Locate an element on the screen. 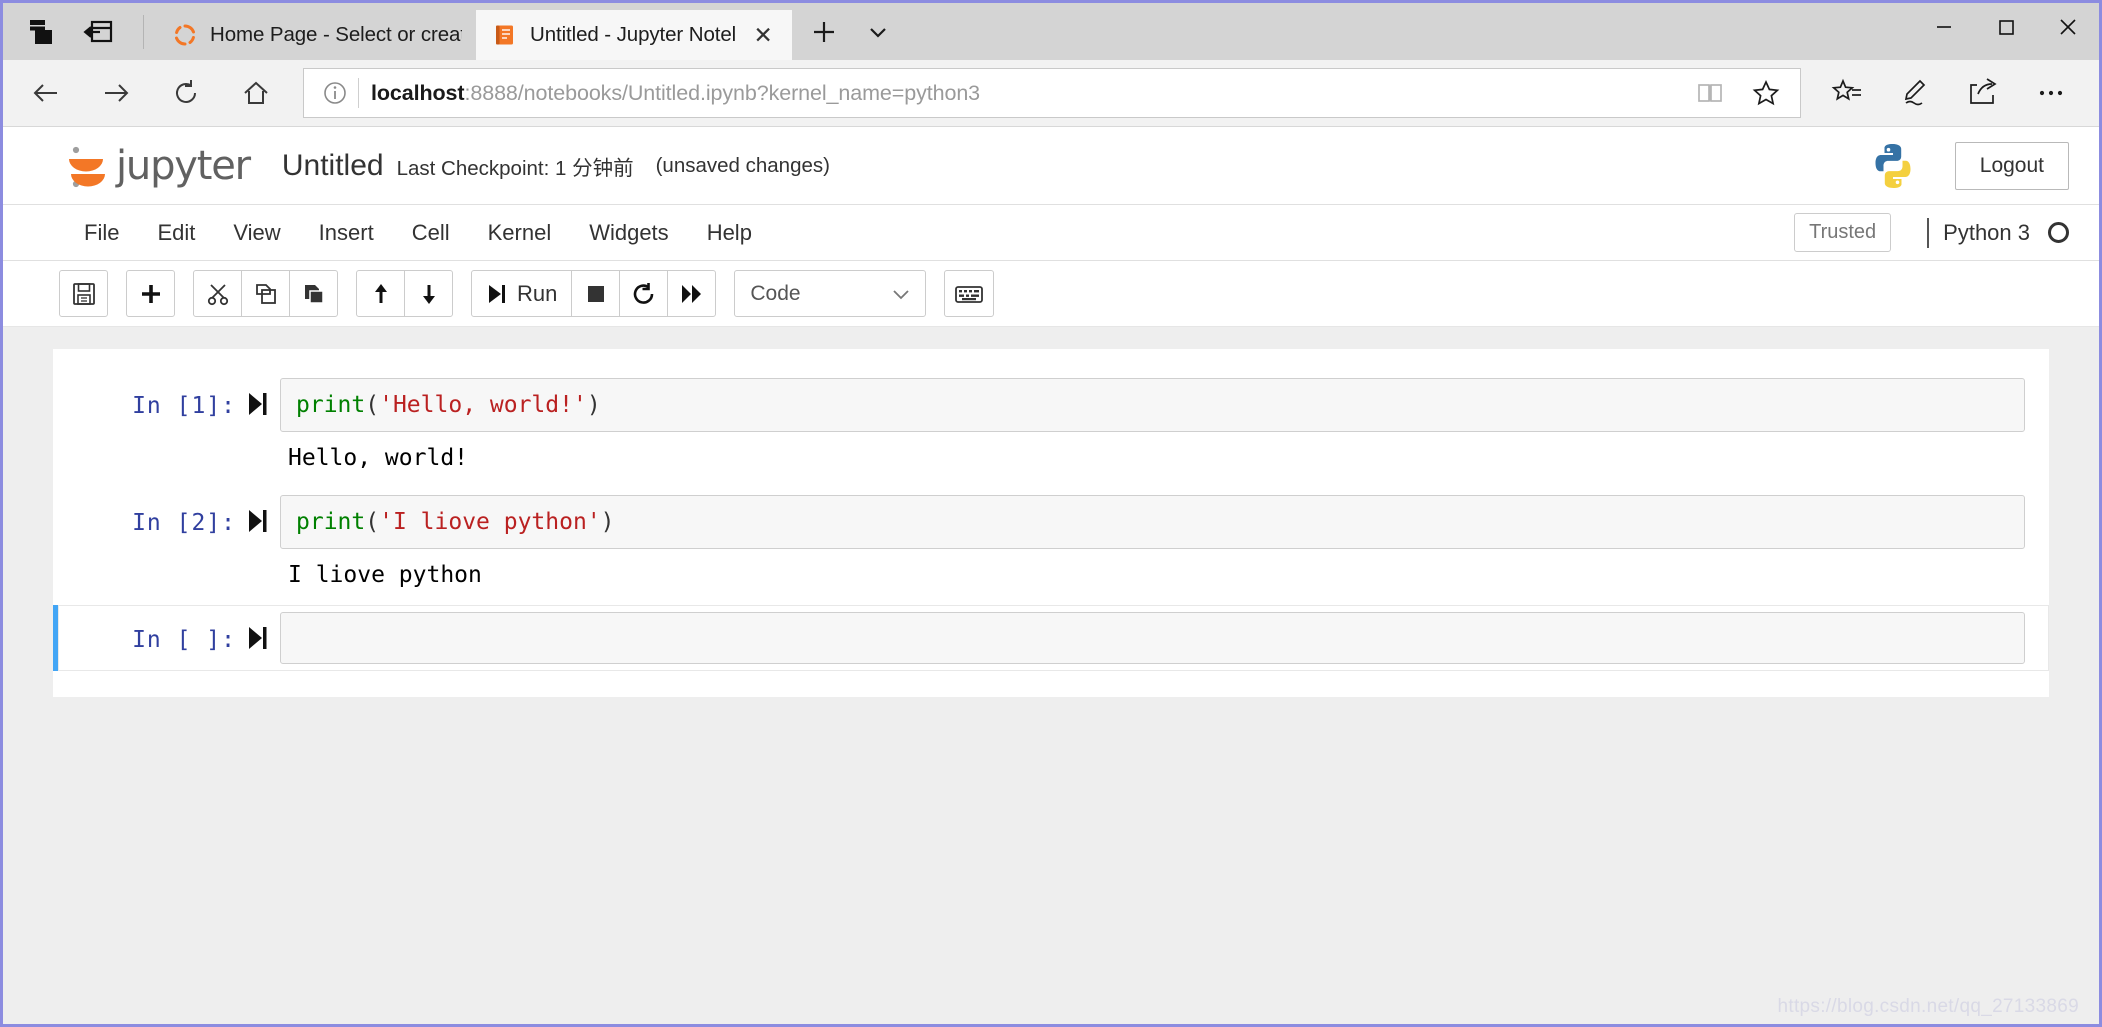 Image resolution: width=2102 pixels, height=1027 pixels. tab-strip-divider is located at coordinates (143, 31).